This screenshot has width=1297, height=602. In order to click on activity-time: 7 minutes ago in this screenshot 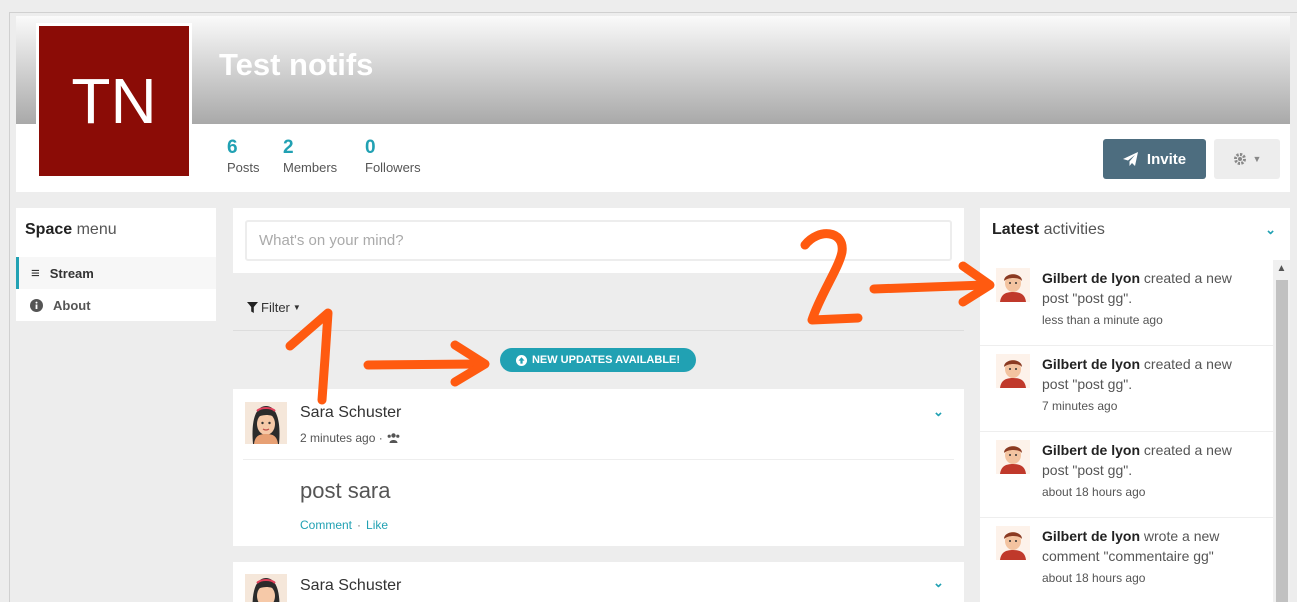, I will do `click(1080, 406)`.